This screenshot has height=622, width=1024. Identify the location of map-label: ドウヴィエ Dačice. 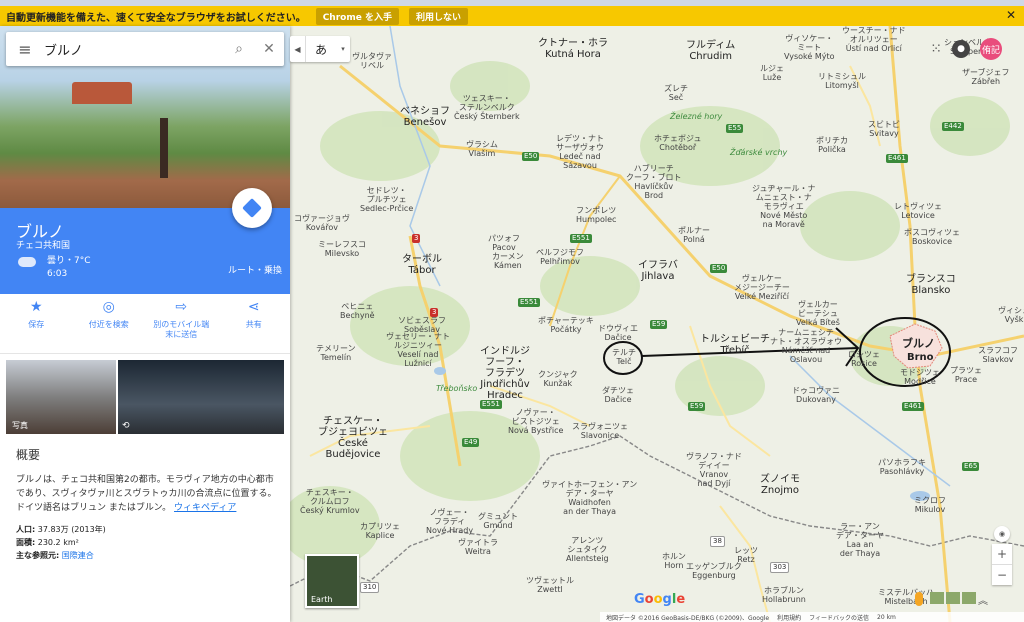
(618, 333).